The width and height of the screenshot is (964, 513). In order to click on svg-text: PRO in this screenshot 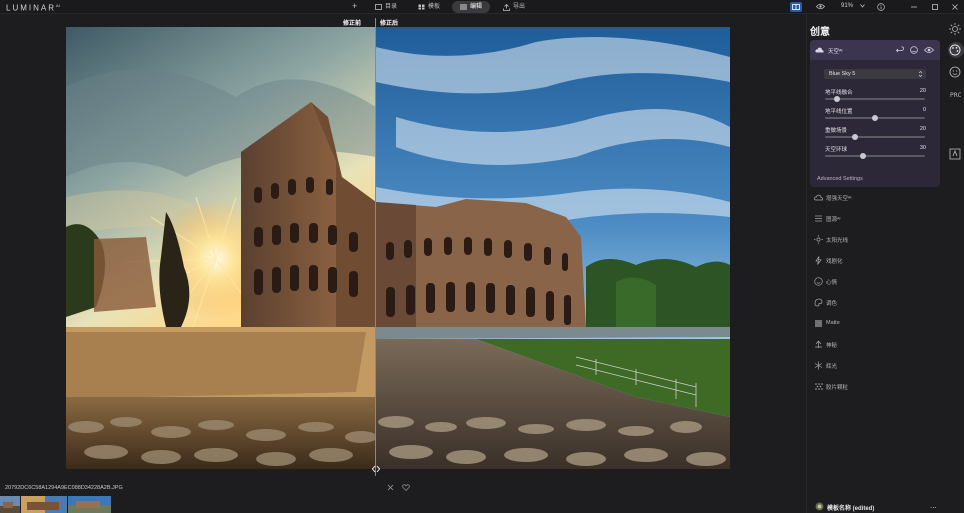, I will do `click(955, 95)`.